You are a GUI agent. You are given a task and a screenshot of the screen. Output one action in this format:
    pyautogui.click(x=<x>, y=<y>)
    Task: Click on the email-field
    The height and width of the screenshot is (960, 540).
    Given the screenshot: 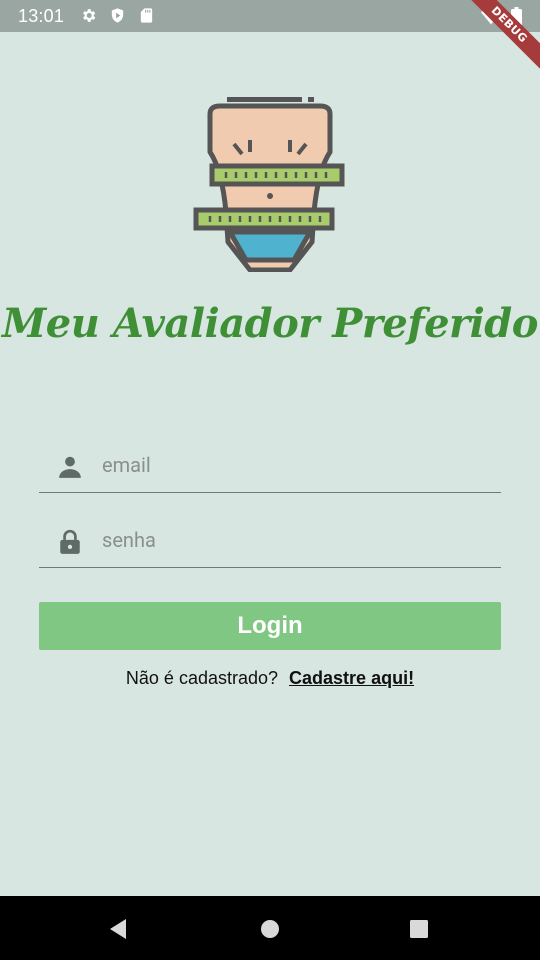 What is the action you would take?
    pyautogui.click(x=270, y=465)
    